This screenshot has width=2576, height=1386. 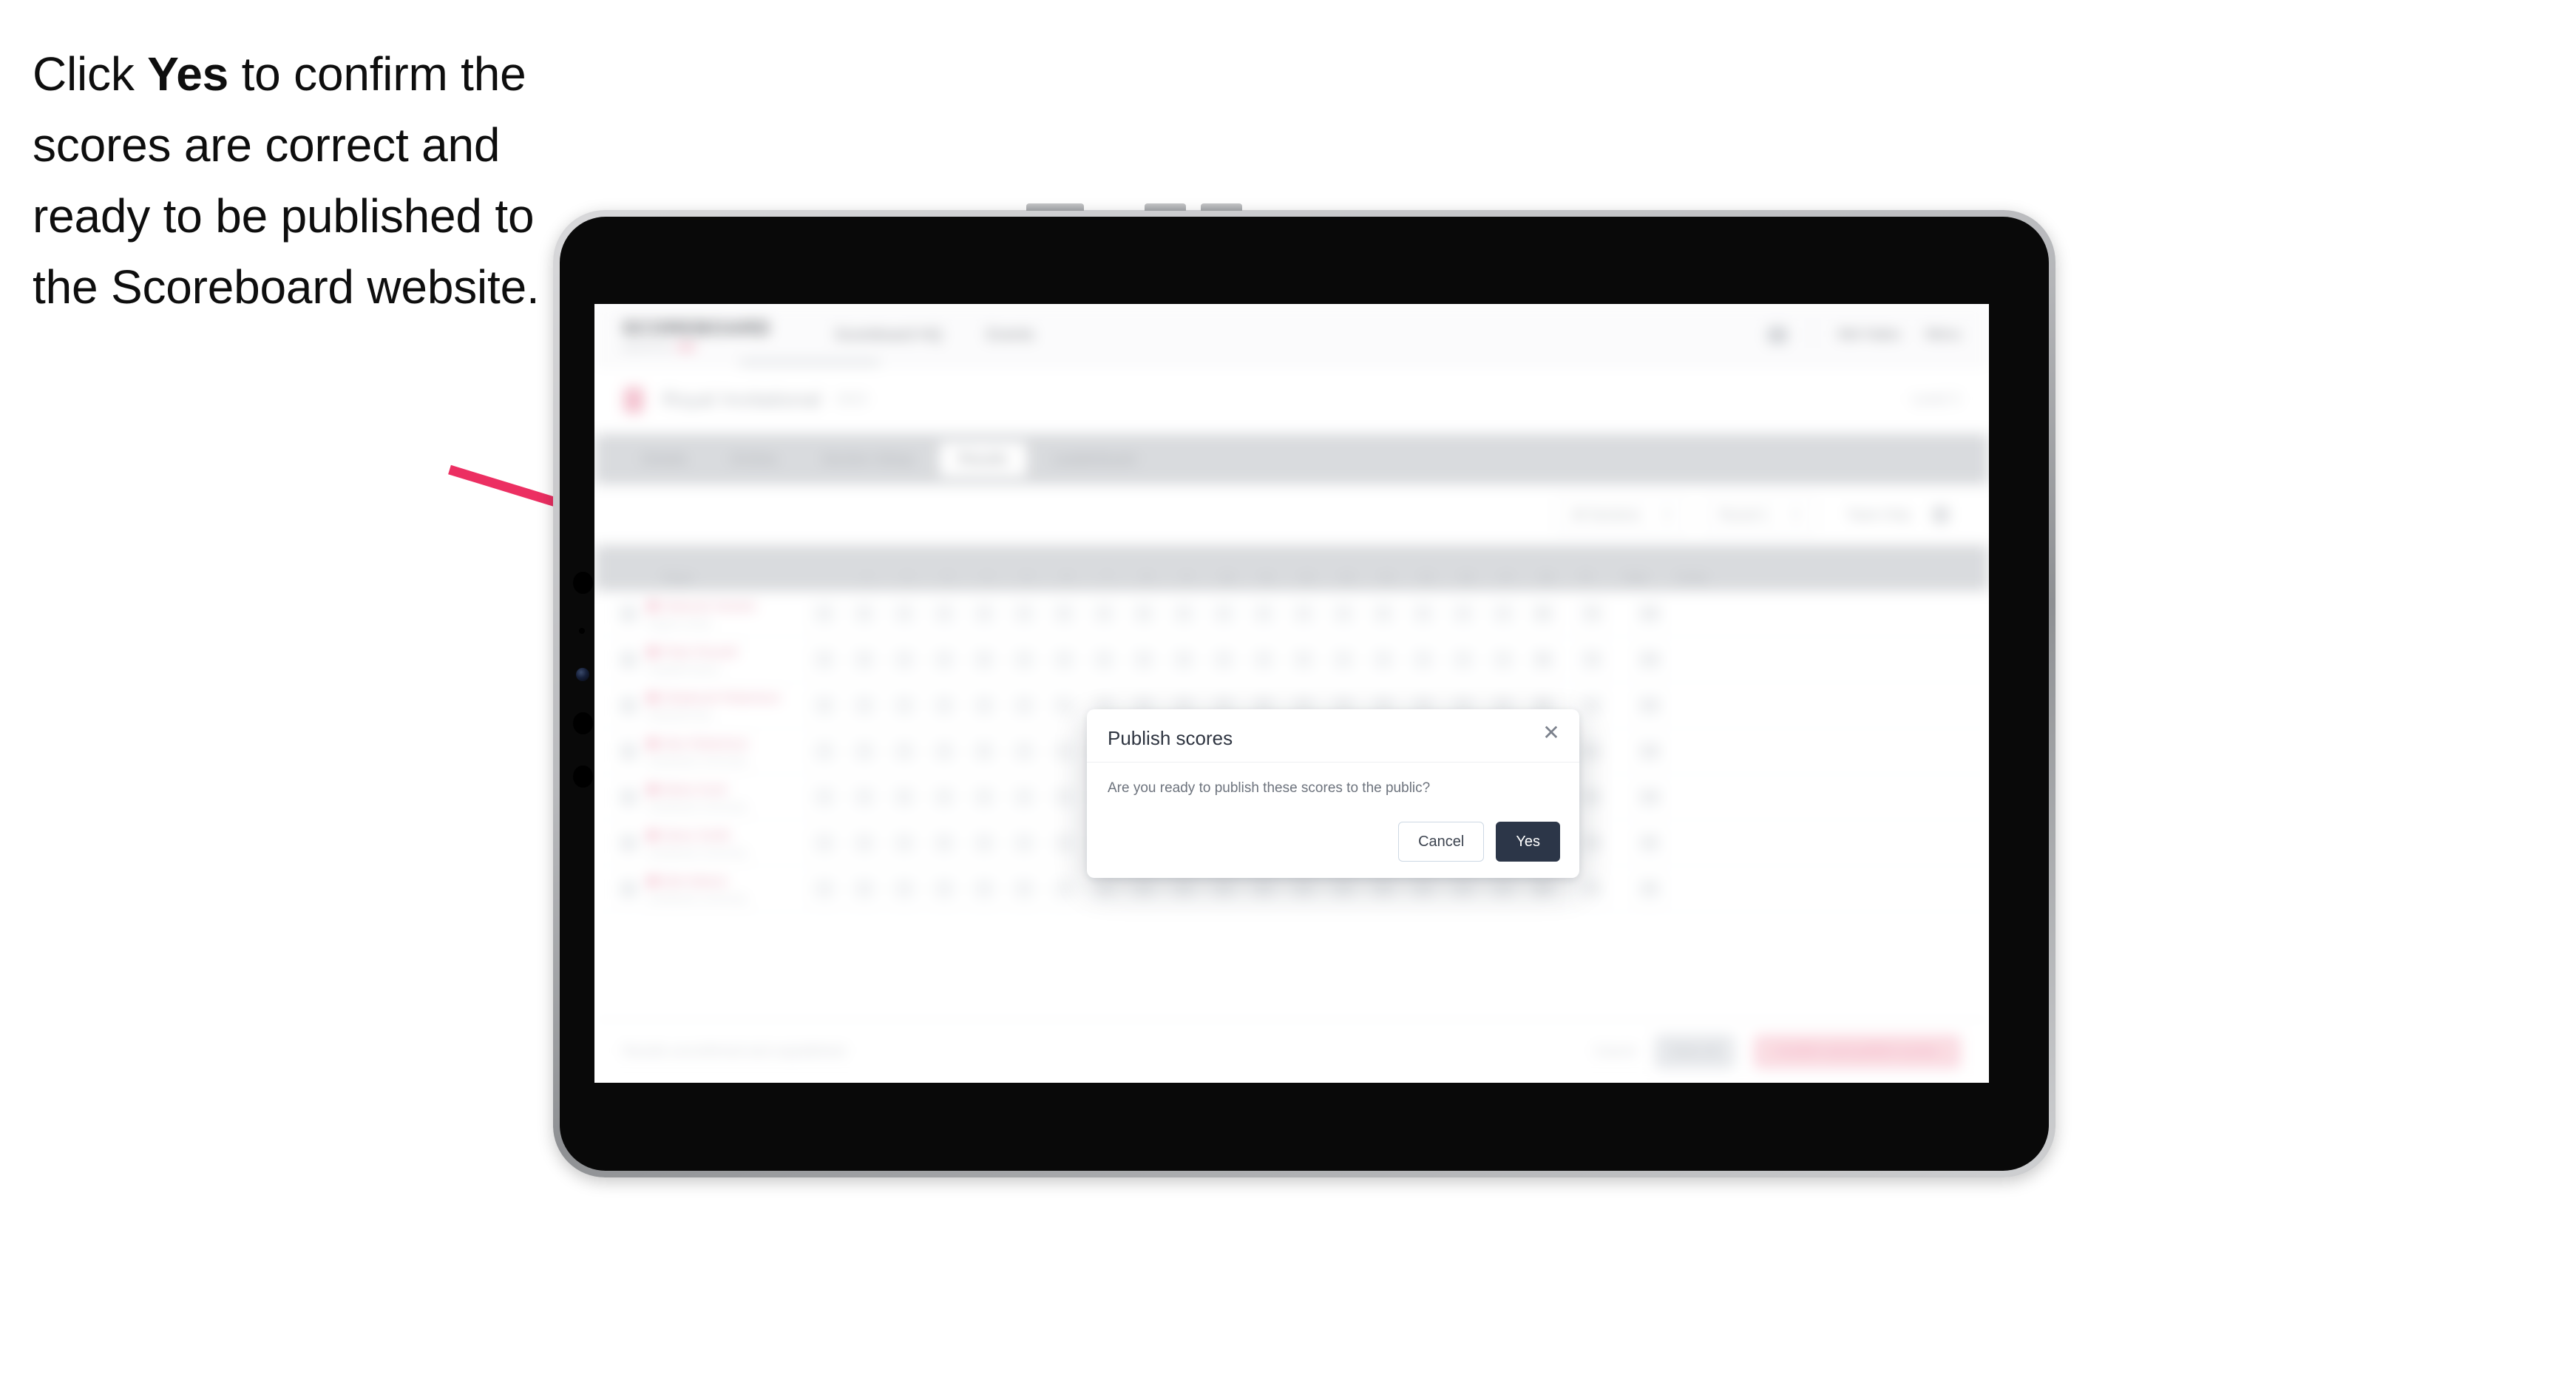 What do you see at coordinates (1441, 842) in the screenshot?
I see `cancel-button: Cancel` at bounding box center [1441, 842].